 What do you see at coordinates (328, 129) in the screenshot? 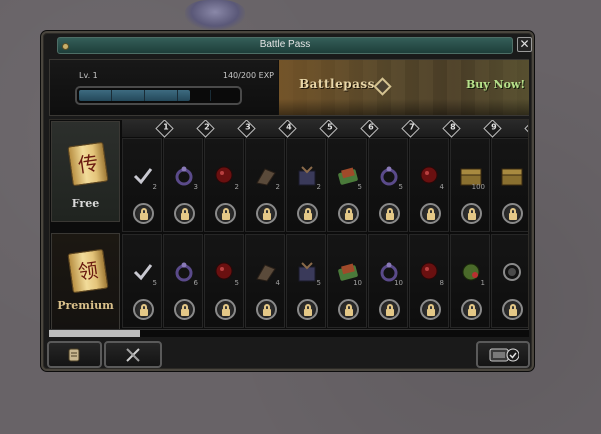
I see `level-number-badge: 5` at bounding box center [328, 129].